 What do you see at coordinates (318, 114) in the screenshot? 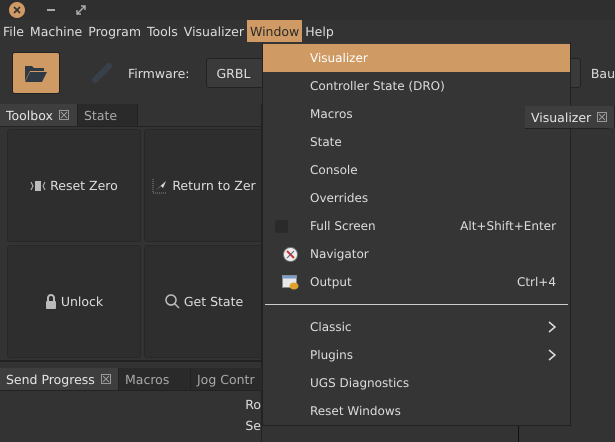
I see `menu-item: Macros` at bounding box center [318, 114].